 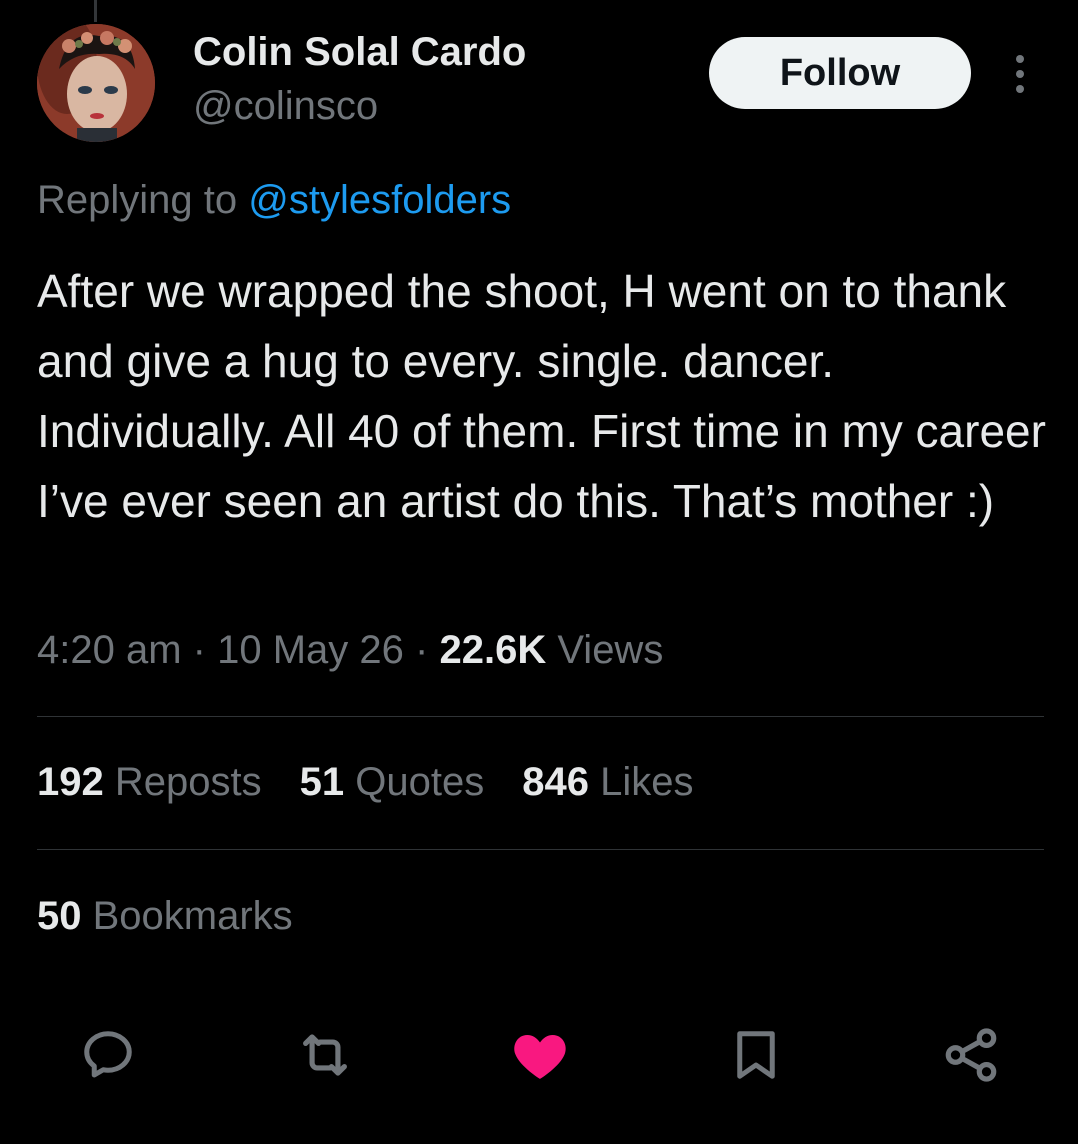 I want to click on tweet-meta: 4:20 am · 10 May 26 · 22.6K Views, so click(x=350, y=650).